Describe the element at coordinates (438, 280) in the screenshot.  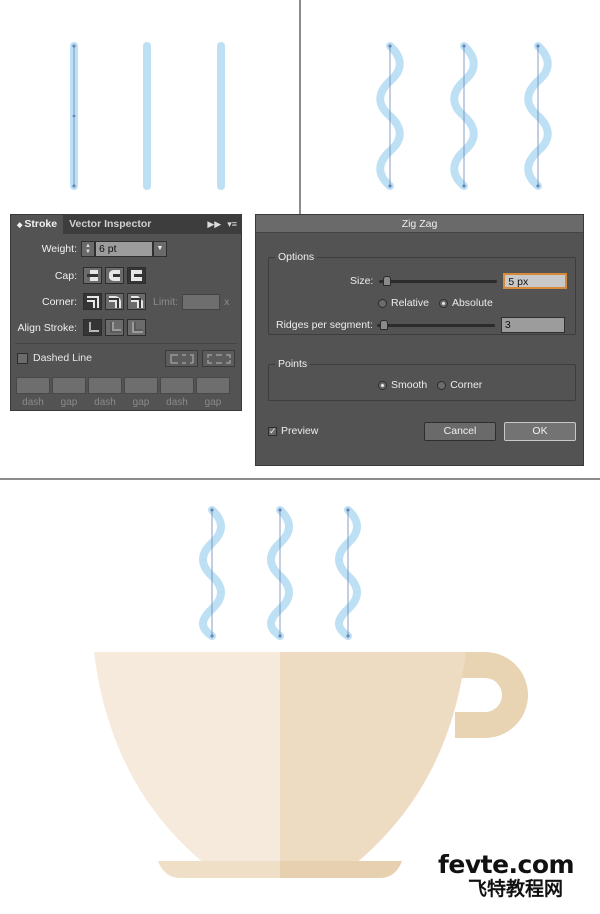
I see `size-slider` at that location.